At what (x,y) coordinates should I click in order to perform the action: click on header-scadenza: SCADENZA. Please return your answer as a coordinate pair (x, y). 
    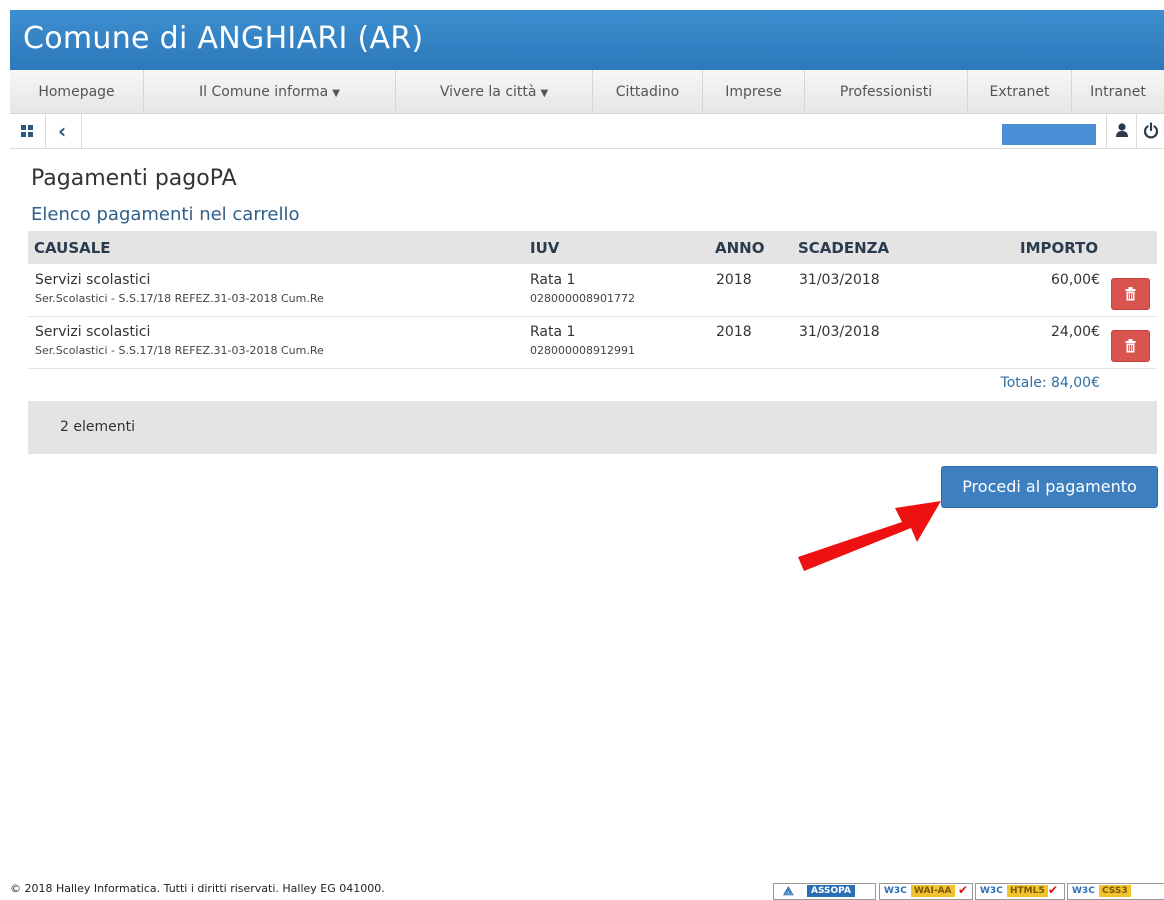
    Looking at the image, I should click on (844, 248).